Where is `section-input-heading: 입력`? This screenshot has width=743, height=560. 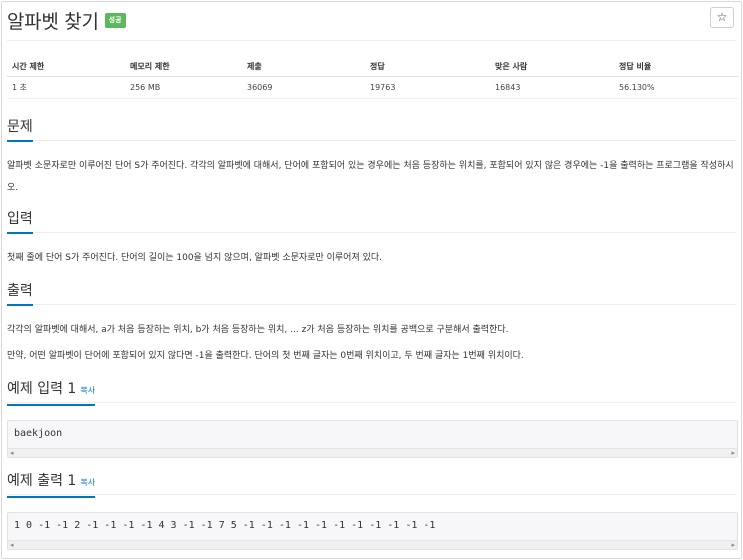 section-input-heading: 입력 is located at coordinates (371, 221).